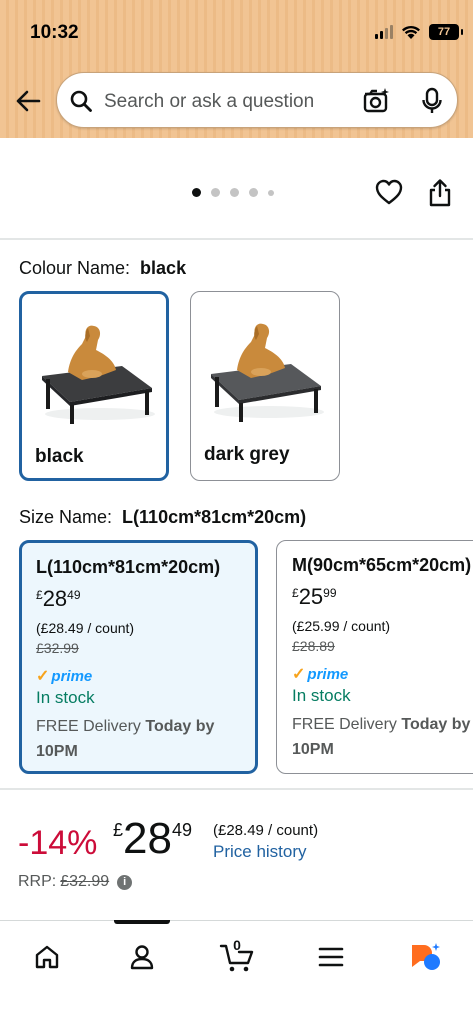  I want to click on size-selected-value: L(110cm*81cm*20cm), so click(214, 517).